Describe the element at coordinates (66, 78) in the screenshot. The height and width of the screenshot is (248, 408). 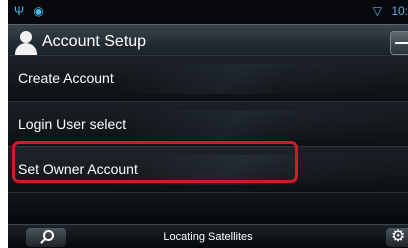
I see `menu-item-label: Create Account` at that location.